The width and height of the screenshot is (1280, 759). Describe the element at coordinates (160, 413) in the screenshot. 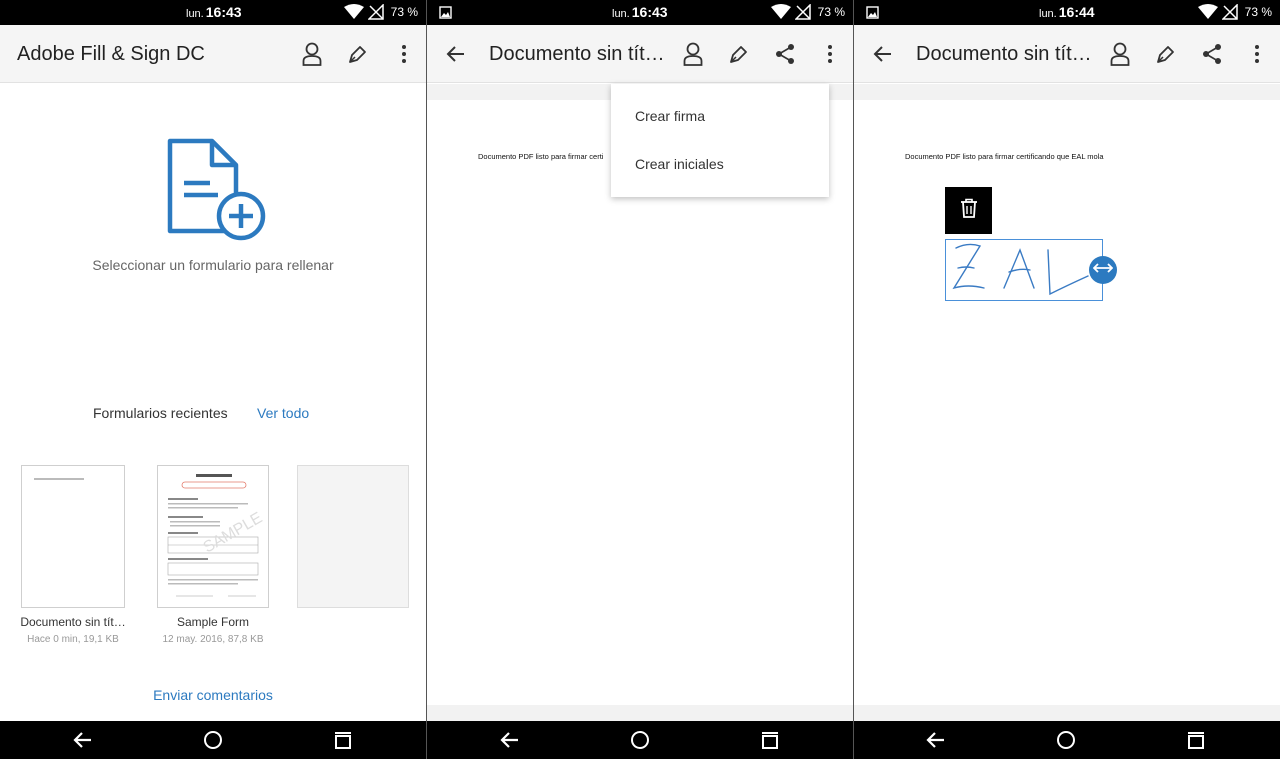

I see `recent-forms-heading: Formularios recientes` at that location.